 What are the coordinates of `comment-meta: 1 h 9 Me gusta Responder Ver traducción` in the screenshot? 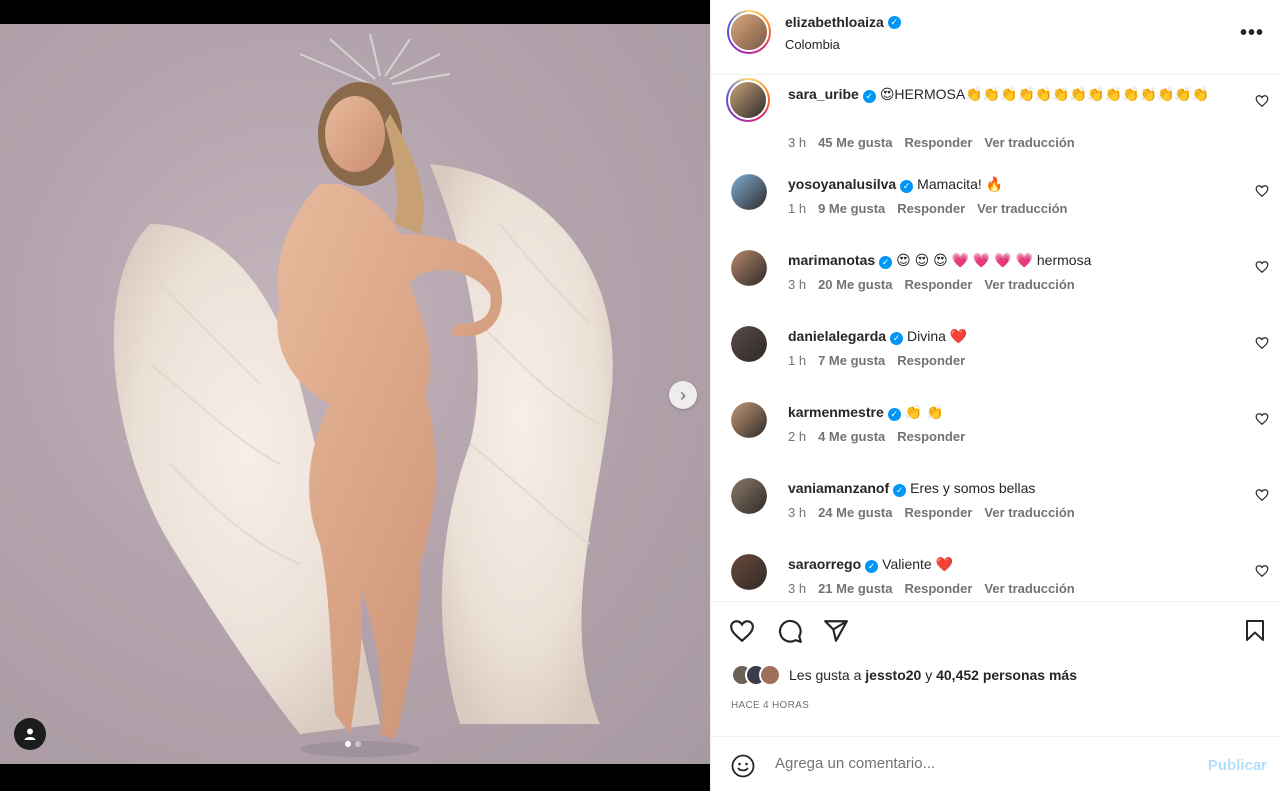 It's located at (927, 208).